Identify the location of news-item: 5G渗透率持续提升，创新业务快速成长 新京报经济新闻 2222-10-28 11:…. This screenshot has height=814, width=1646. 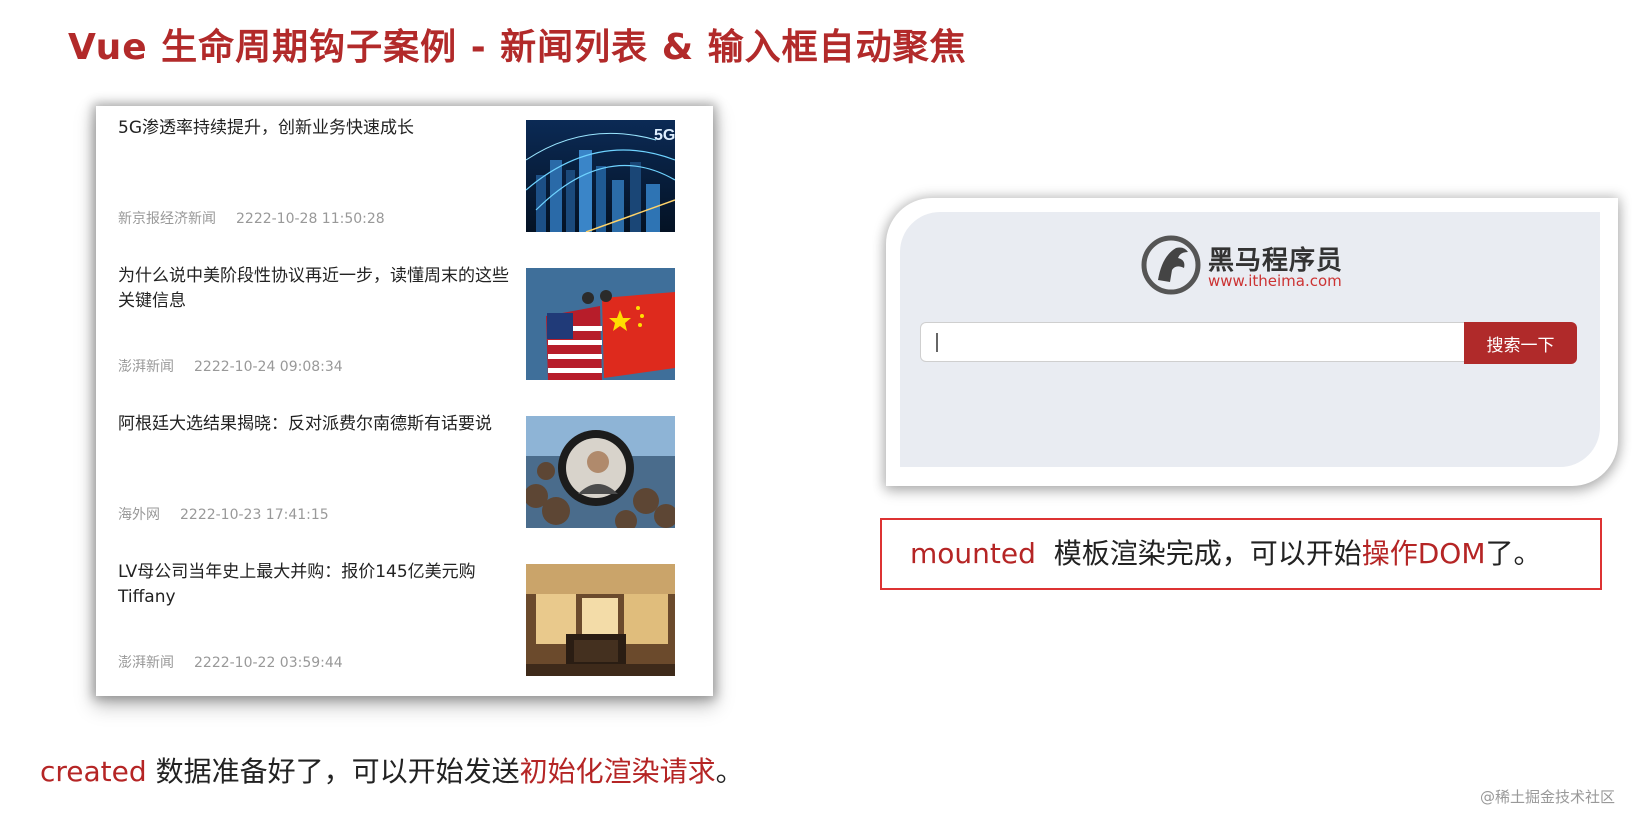
(404, 180).